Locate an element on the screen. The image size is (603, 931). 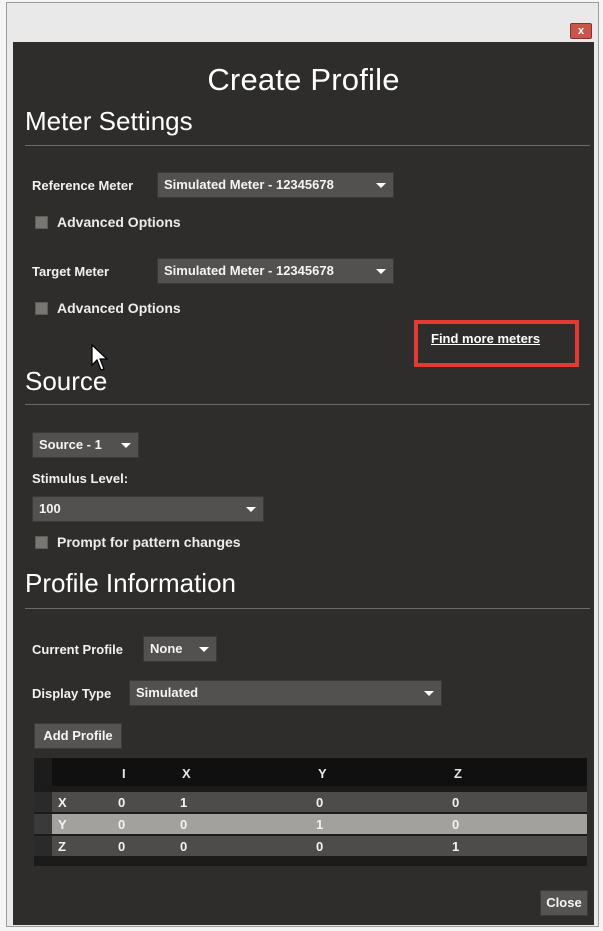
prompt-pattern-changes: Prompt for pattern changes is located at coordinates (138, 542).